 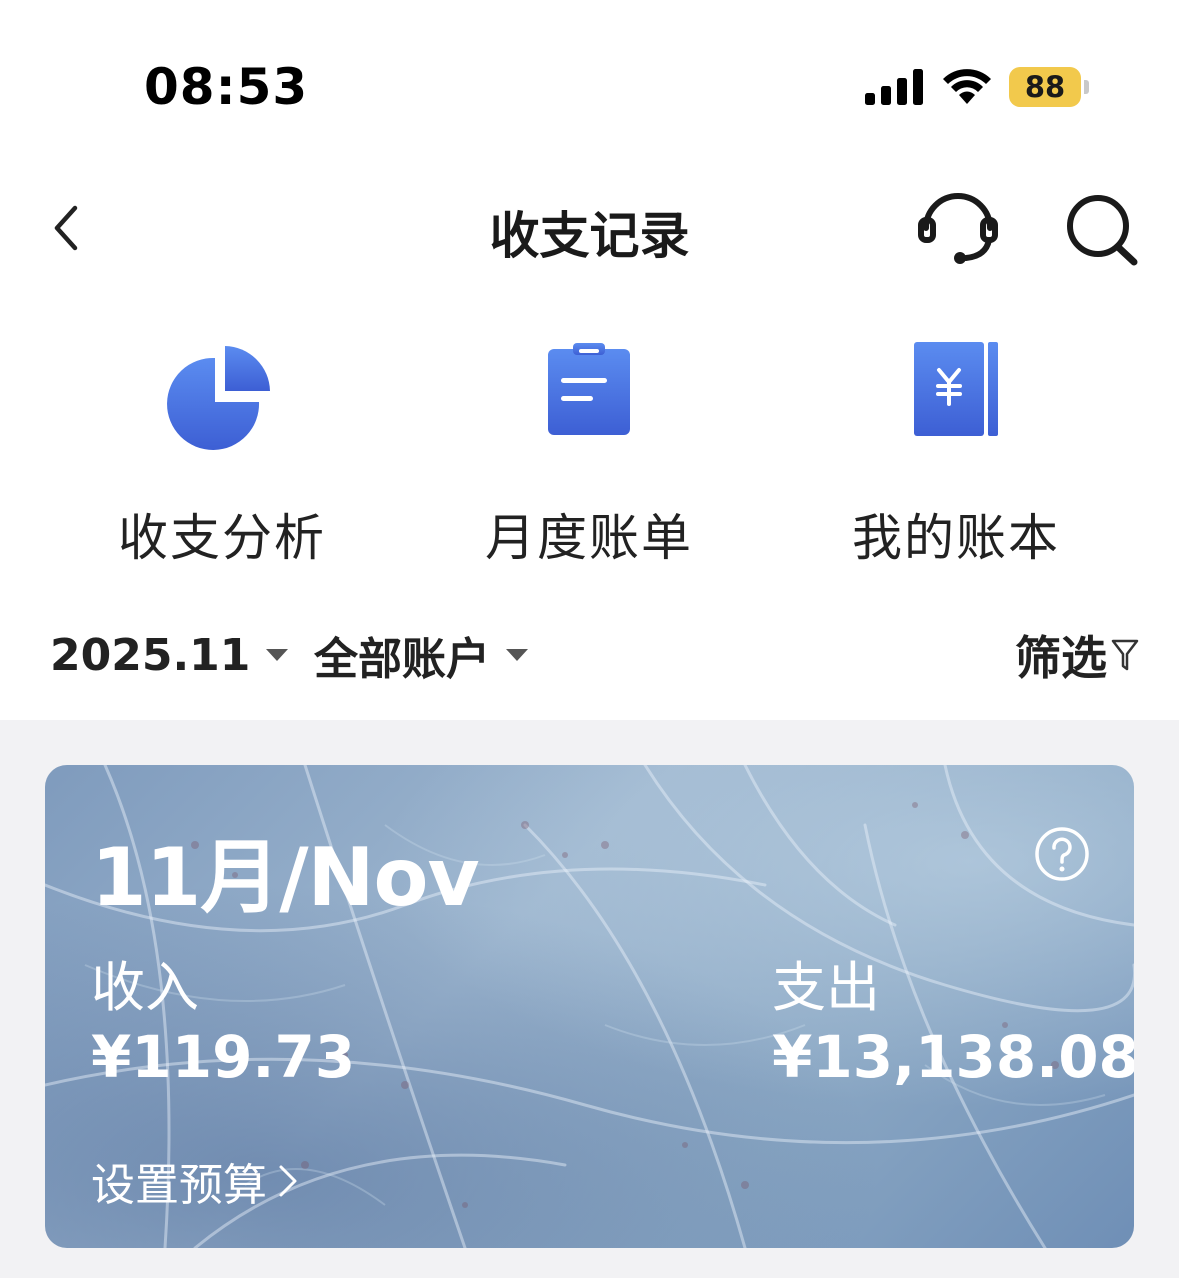 I want to click on account-value: 全部账户, so click(x=402, y=659).